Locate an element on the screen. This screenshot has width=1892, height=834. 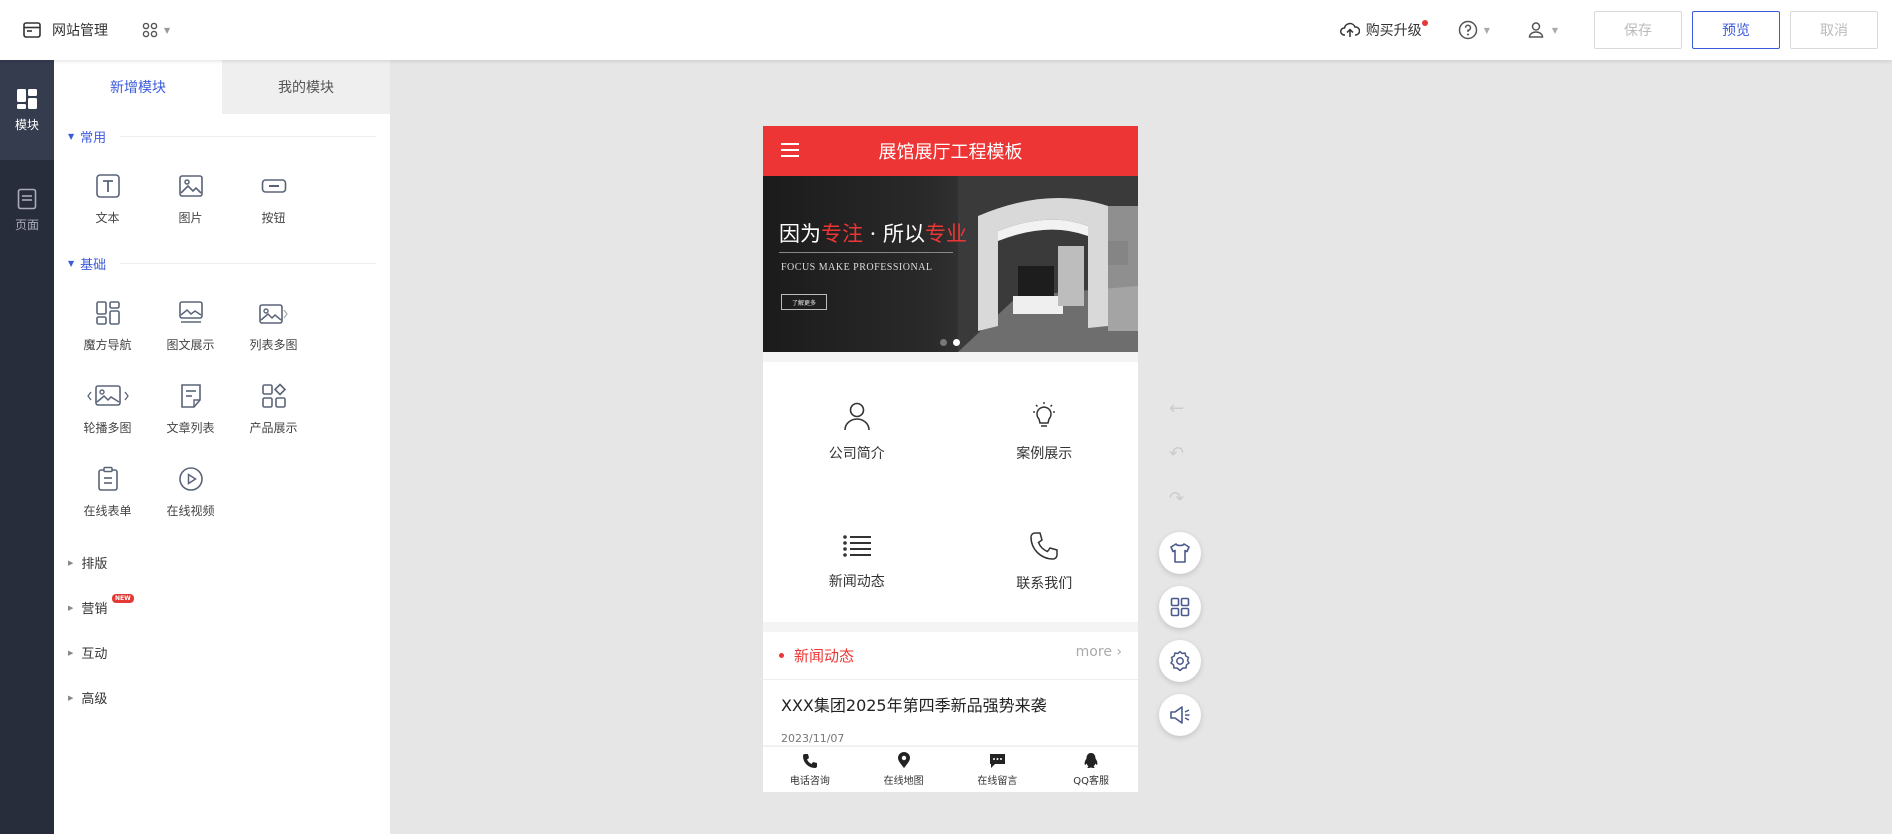
bottom-qq: QQ客服 is located at coordinates (1091, 769).